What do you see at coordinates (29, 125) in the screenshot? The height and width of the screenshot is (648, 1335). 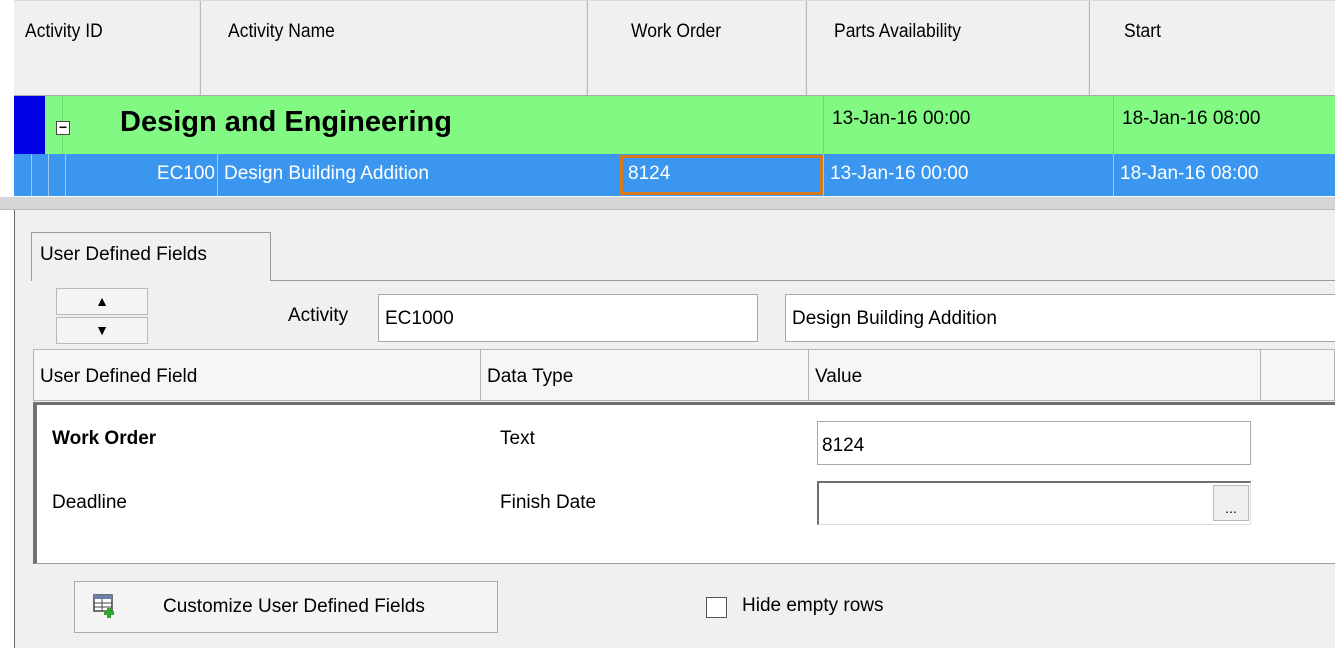 I see `row-selection-marker` at bounding box center [29, 125].